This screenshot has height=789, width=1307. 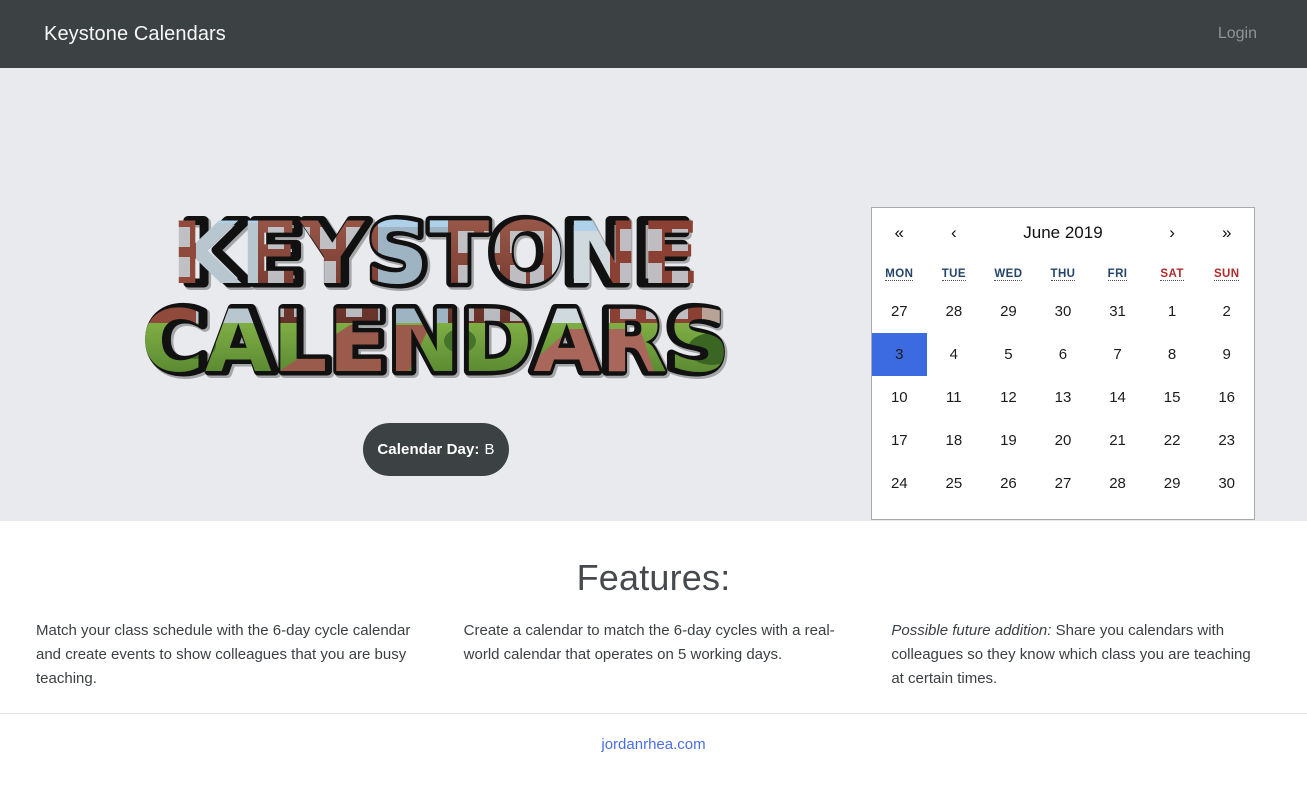 I want to click on dow-header-sun: SUN, so click(x=1226, y=274).